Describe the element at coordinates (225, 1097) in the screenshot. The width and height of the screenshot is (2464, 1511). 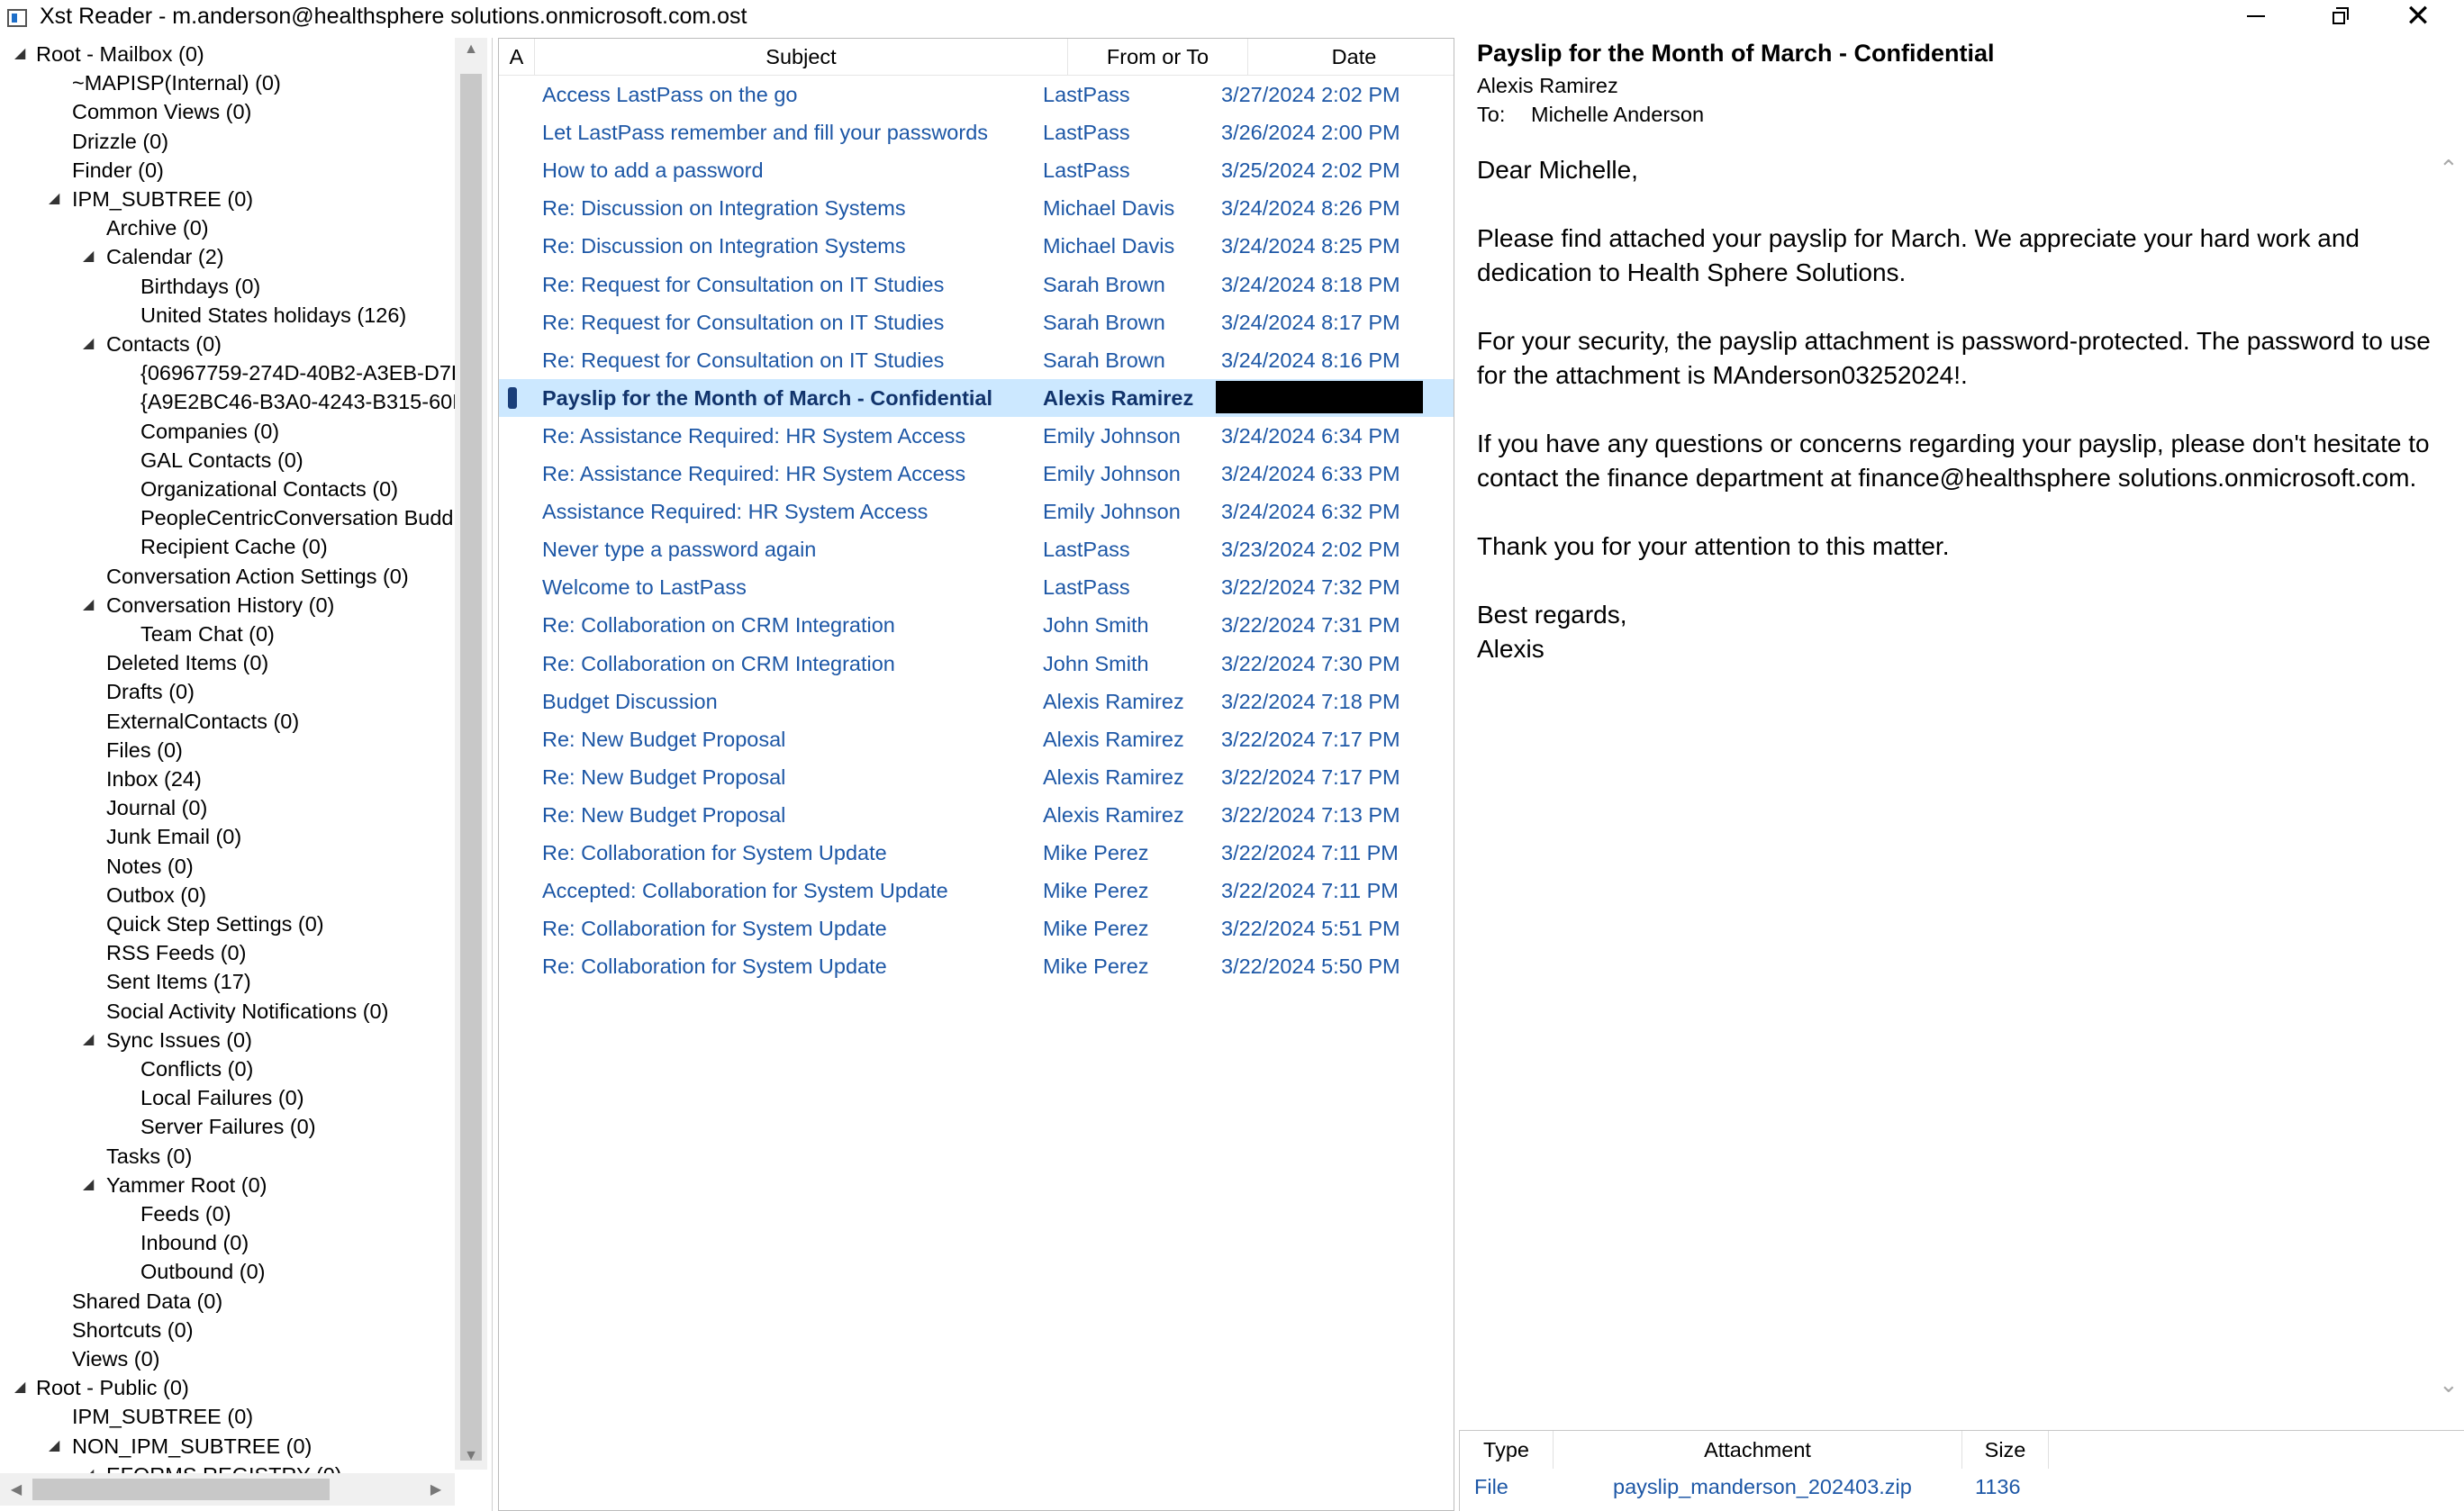
I see `folder-tree-item: Local Failures (0)` at that location.